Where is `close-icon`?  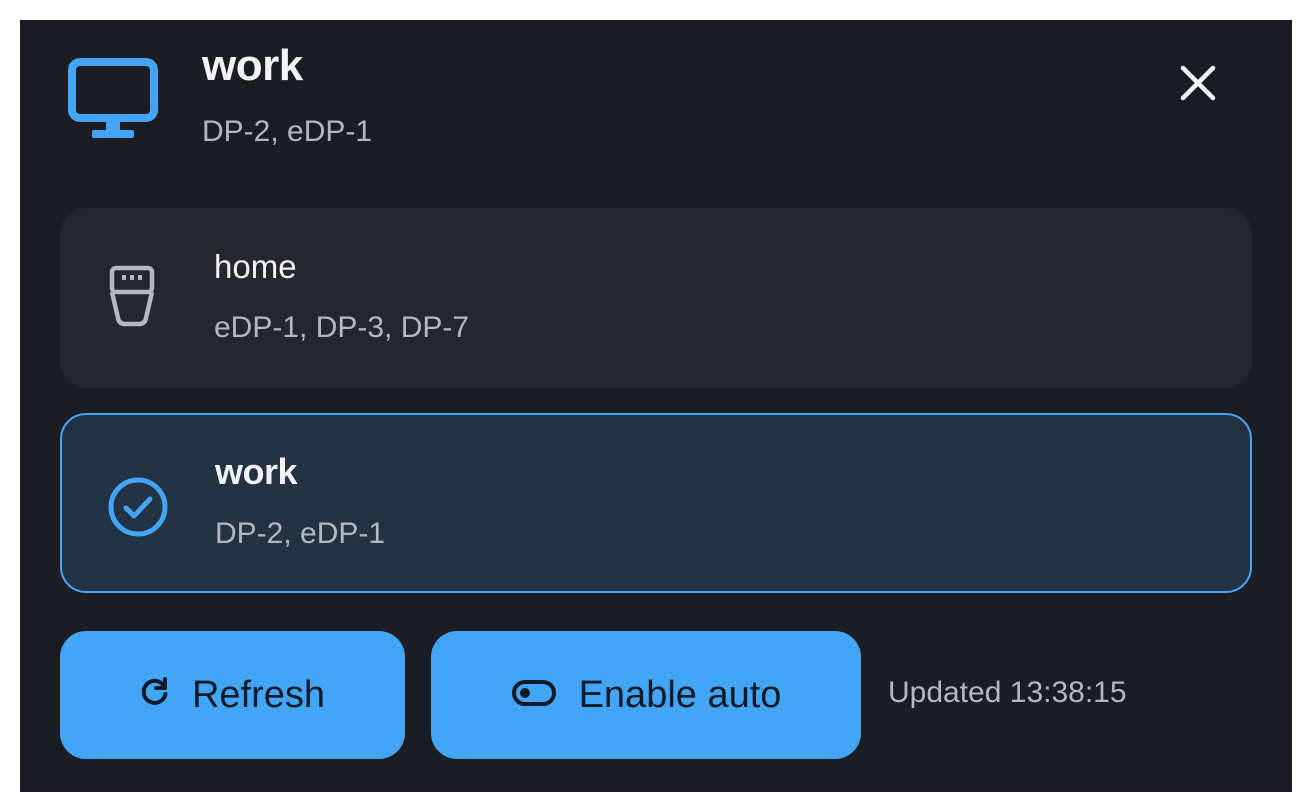
close-icon is located at coordinates (1198, 83).